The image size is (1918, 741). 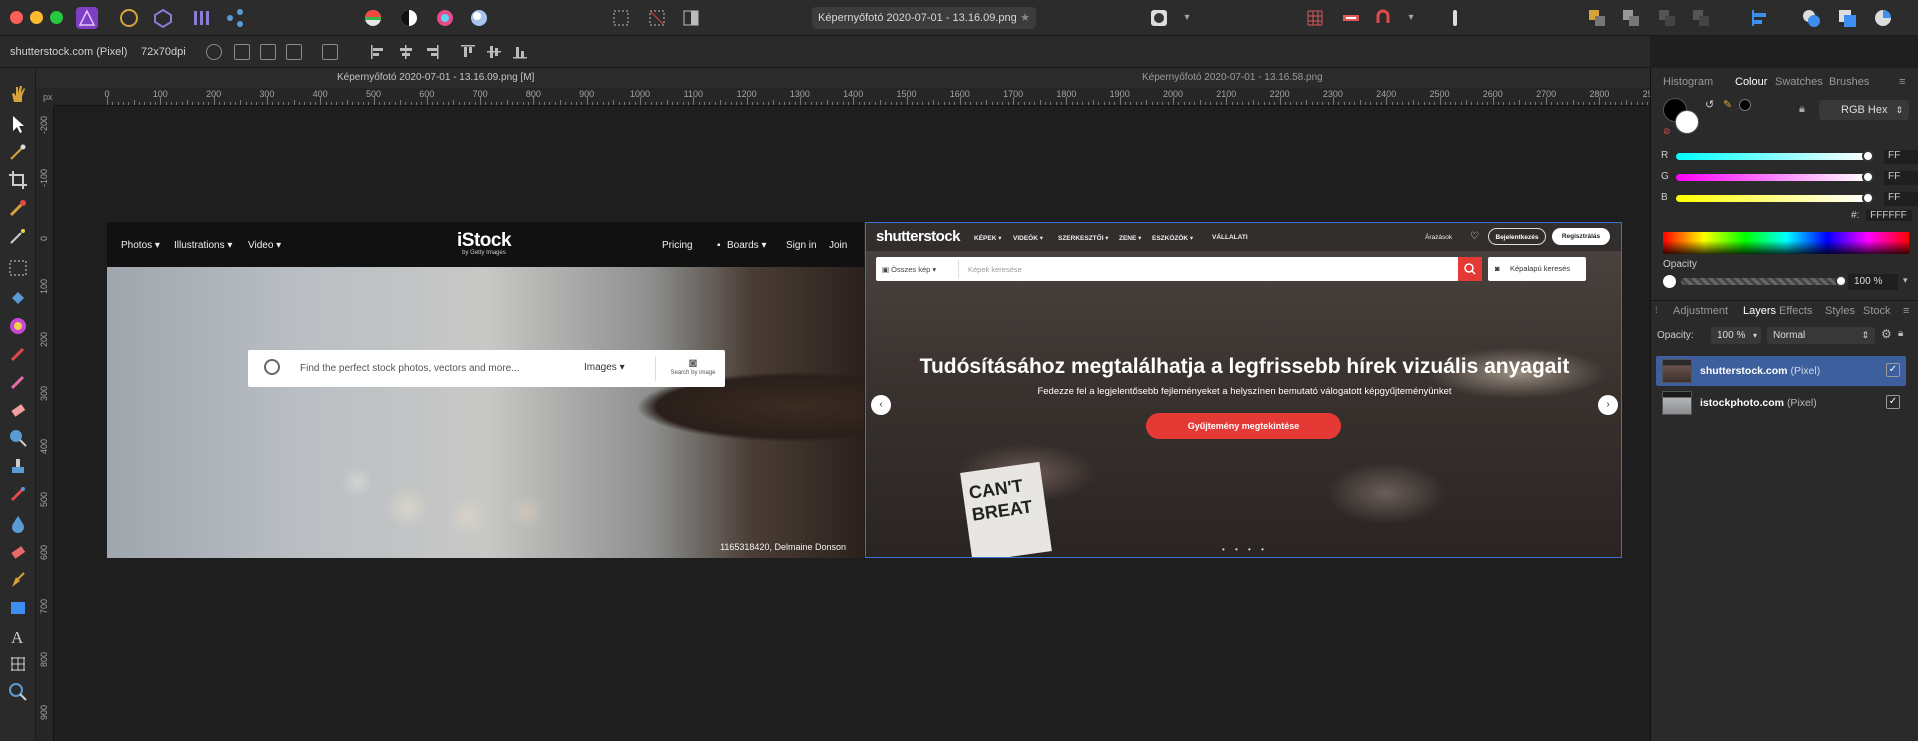 What do you see at coordinates (18, 124) in the screenshot?
I see `move-tool-icon` at bounding box center [18, 124].